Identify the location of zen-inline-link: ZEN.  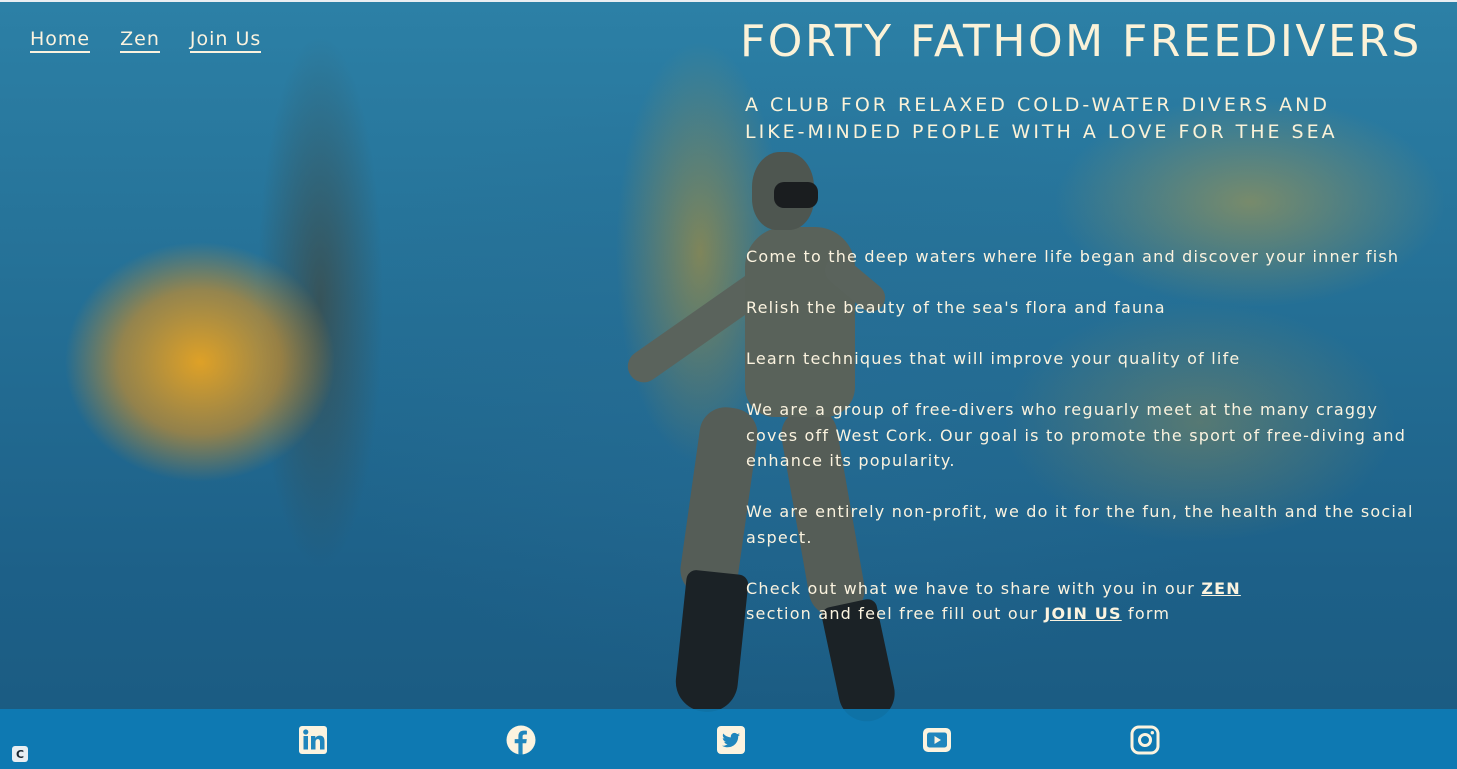
(1221, 588).